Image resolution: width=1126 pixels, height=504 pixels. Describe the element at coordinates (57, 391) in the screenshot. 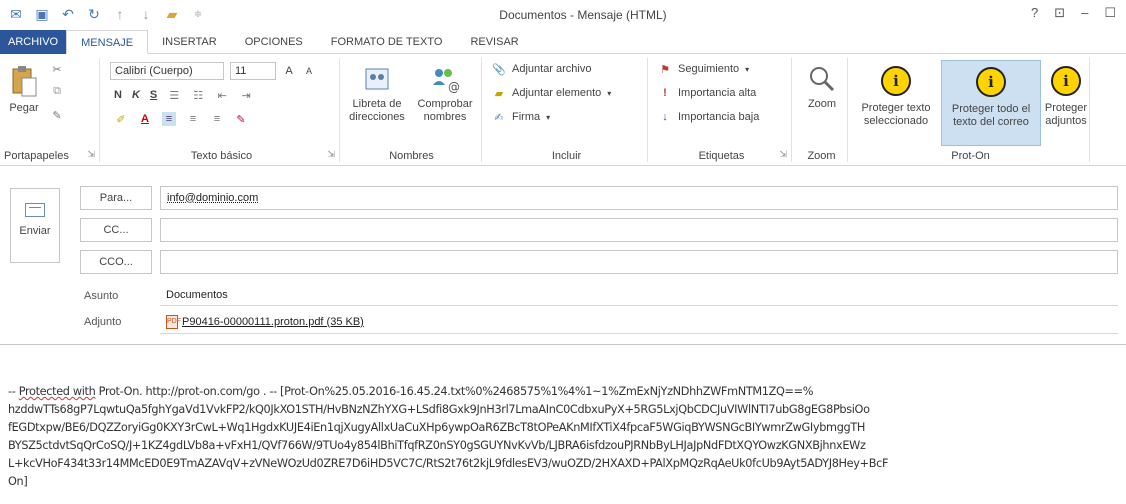

I see `spellcheck-marked-text: Protected with` at that location.